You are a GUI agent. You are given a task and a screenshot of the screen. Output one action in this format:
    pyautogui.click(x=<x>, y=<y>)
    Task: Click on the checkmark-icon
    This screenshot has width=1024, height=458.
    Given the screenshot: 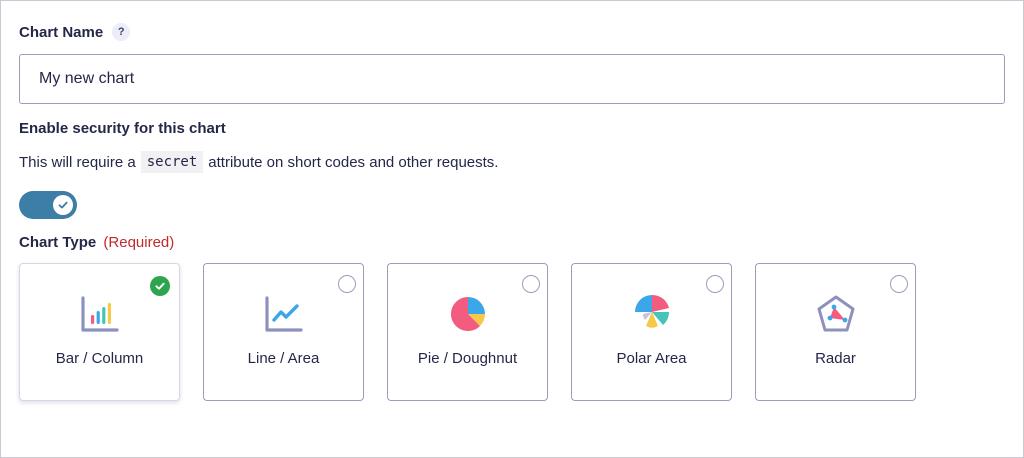 What is the action you would take?
    pyautogui.click(x=63, y=205)
    